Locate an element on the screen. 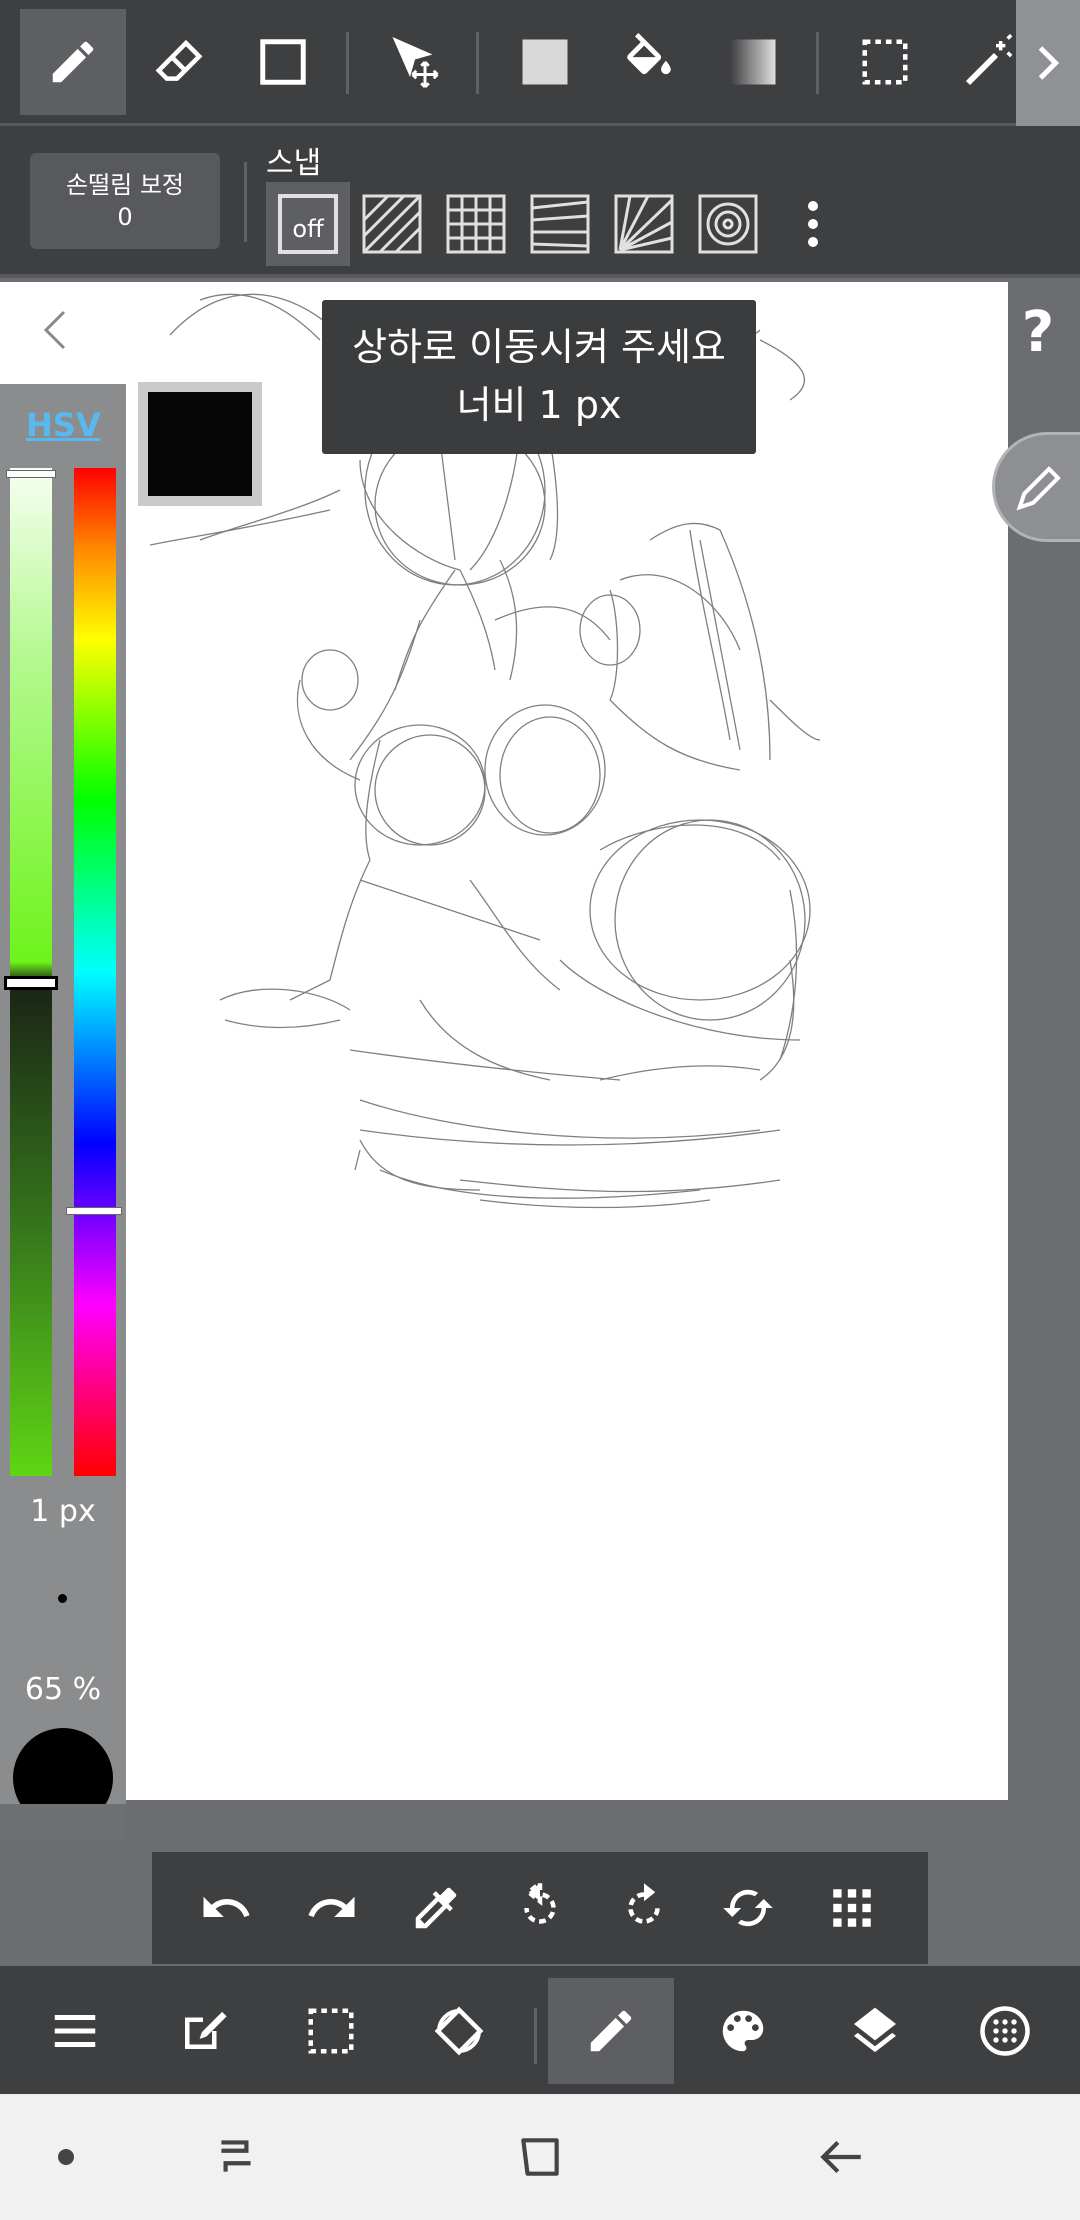  pencil-icon is located at coordinates (1038, 488).